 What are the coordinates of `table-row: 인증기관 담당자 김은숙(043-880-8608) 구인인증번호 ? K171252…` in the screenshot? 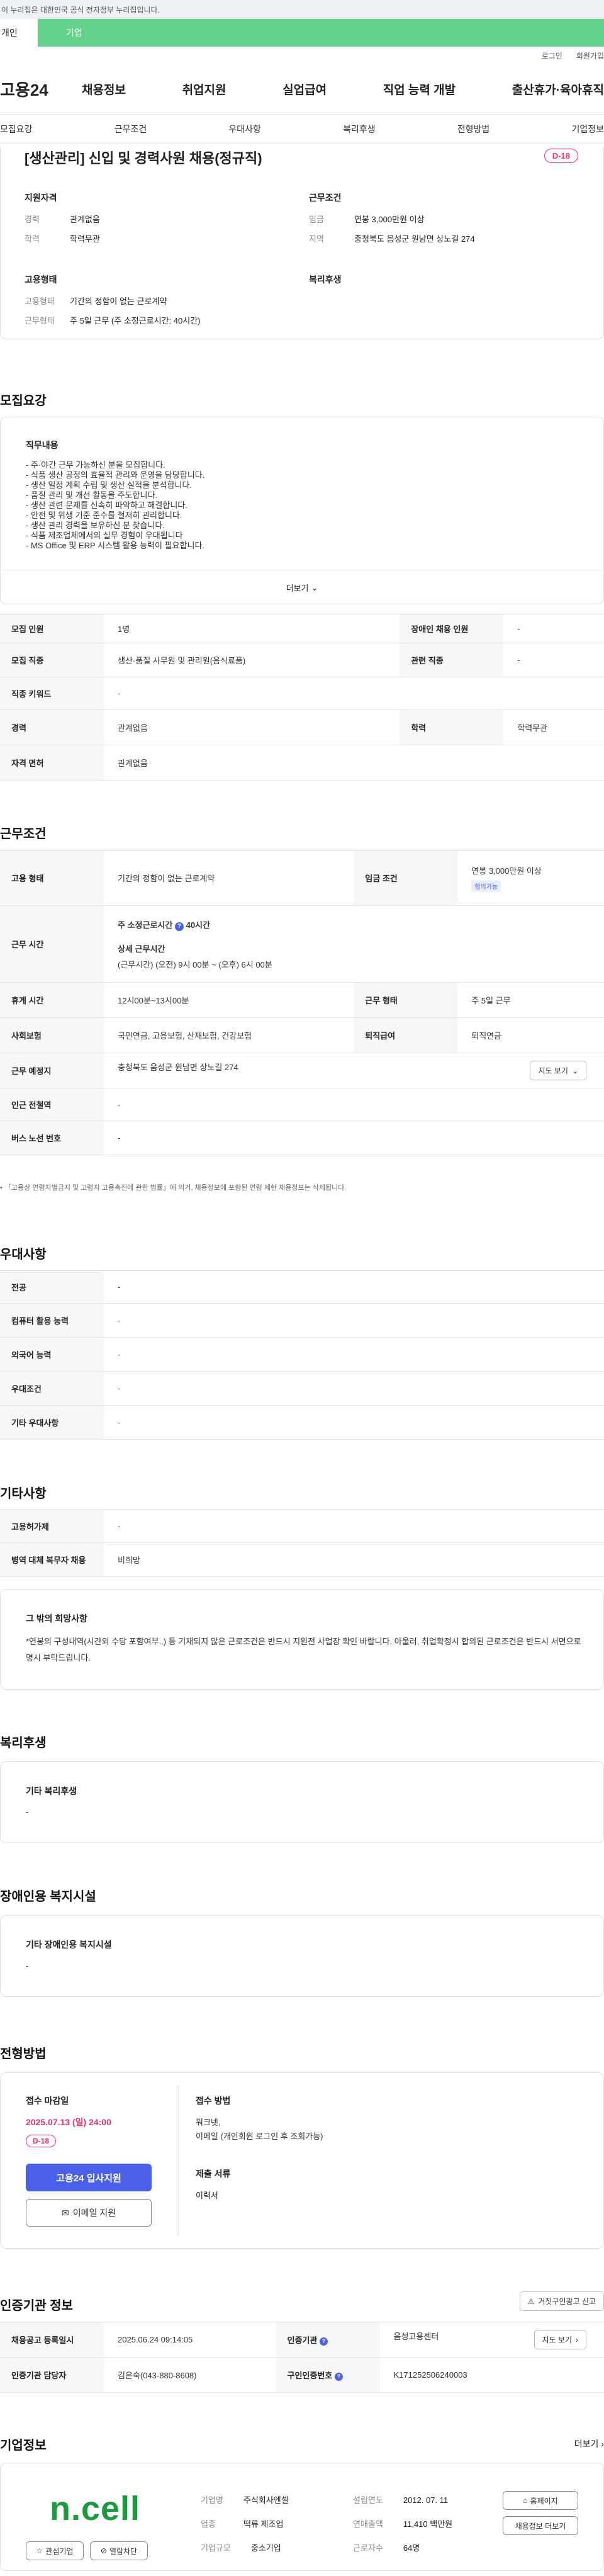 It's located at (302, 2375).